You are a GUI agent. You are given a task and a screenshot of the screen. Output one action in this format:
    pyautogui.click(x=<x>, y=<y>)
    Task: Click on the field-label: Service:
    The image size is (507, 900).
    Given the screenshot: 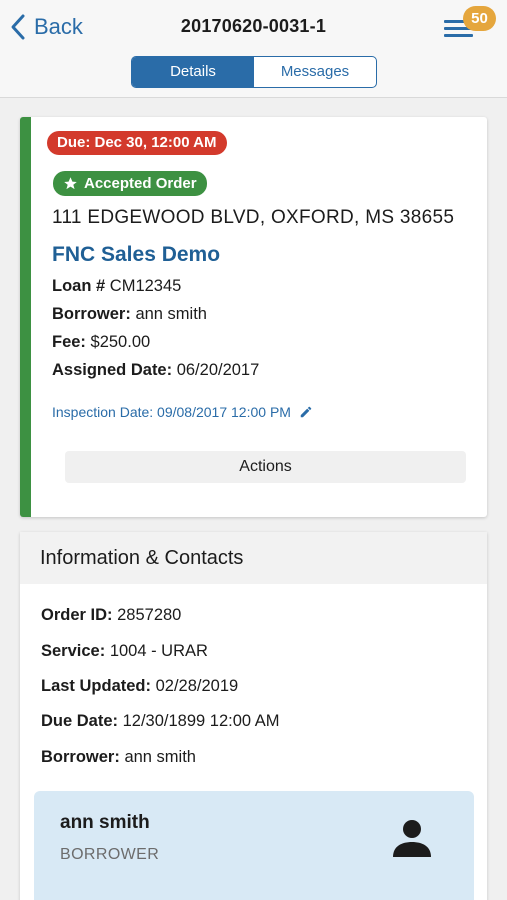 What is the action you would take?
    pyautogui.click(x=73, y=651)
    